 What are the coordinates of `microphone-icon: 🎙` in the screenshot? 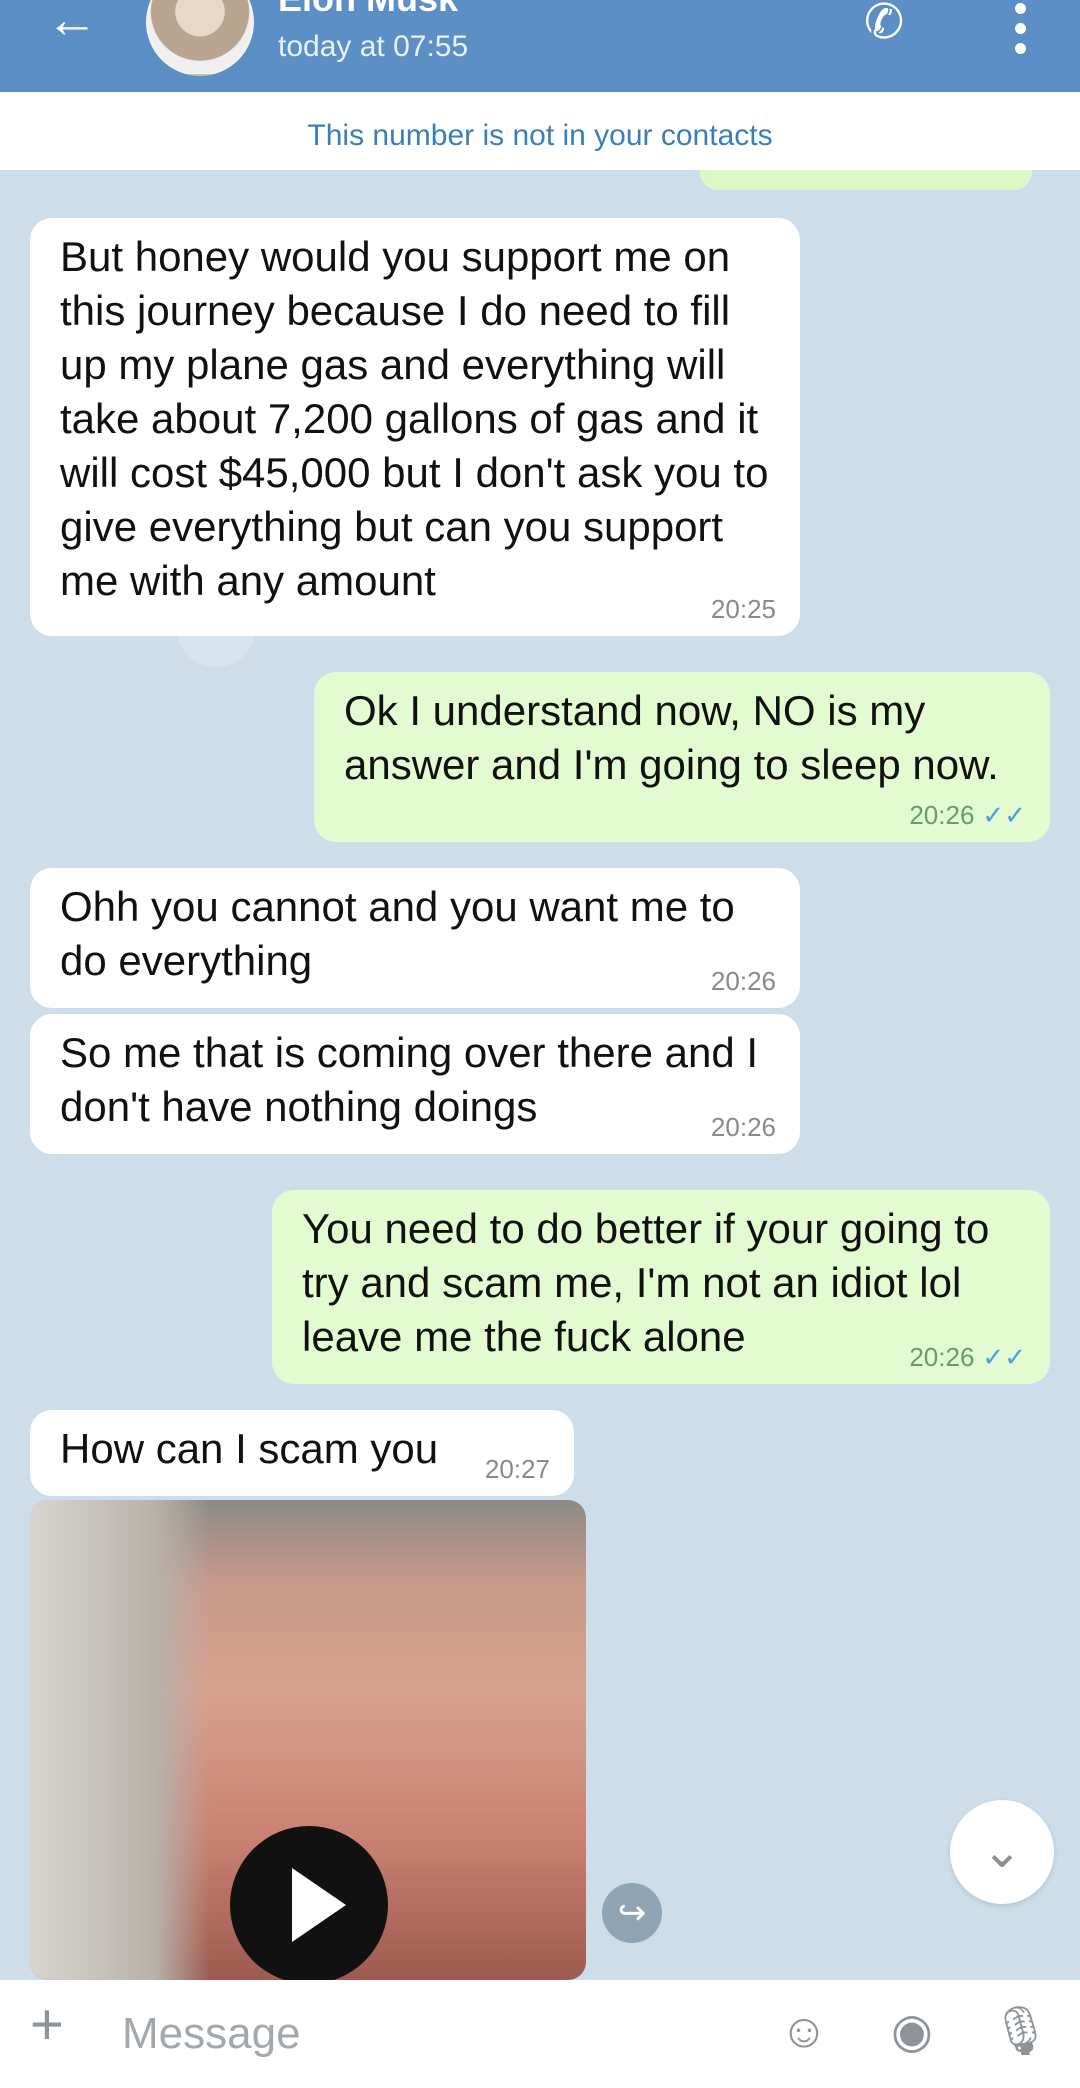 It's located at (1020, 2032).